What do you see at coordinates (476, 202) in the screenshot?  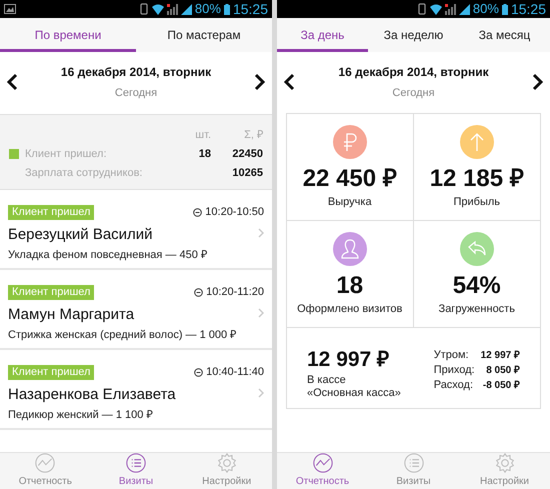 I see `stat-label: Прибыль` at bounding box center [476, 202].